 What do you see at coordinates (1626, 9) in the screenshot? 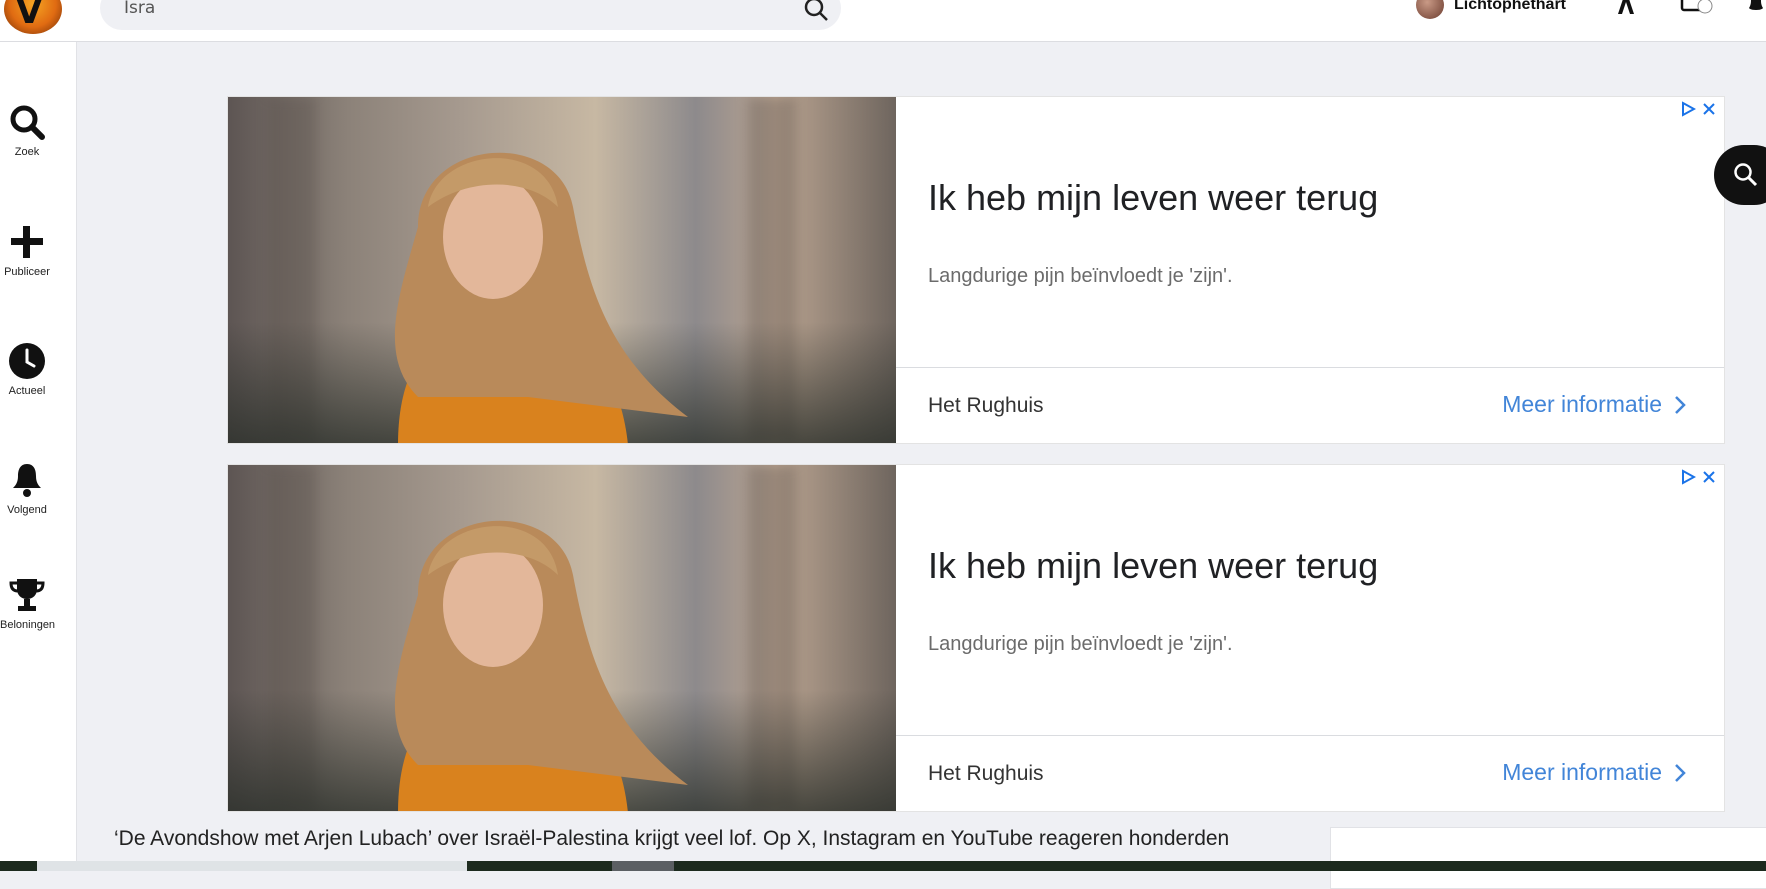
I see `profile-figure-icon` at bounding box center [1626, 9].